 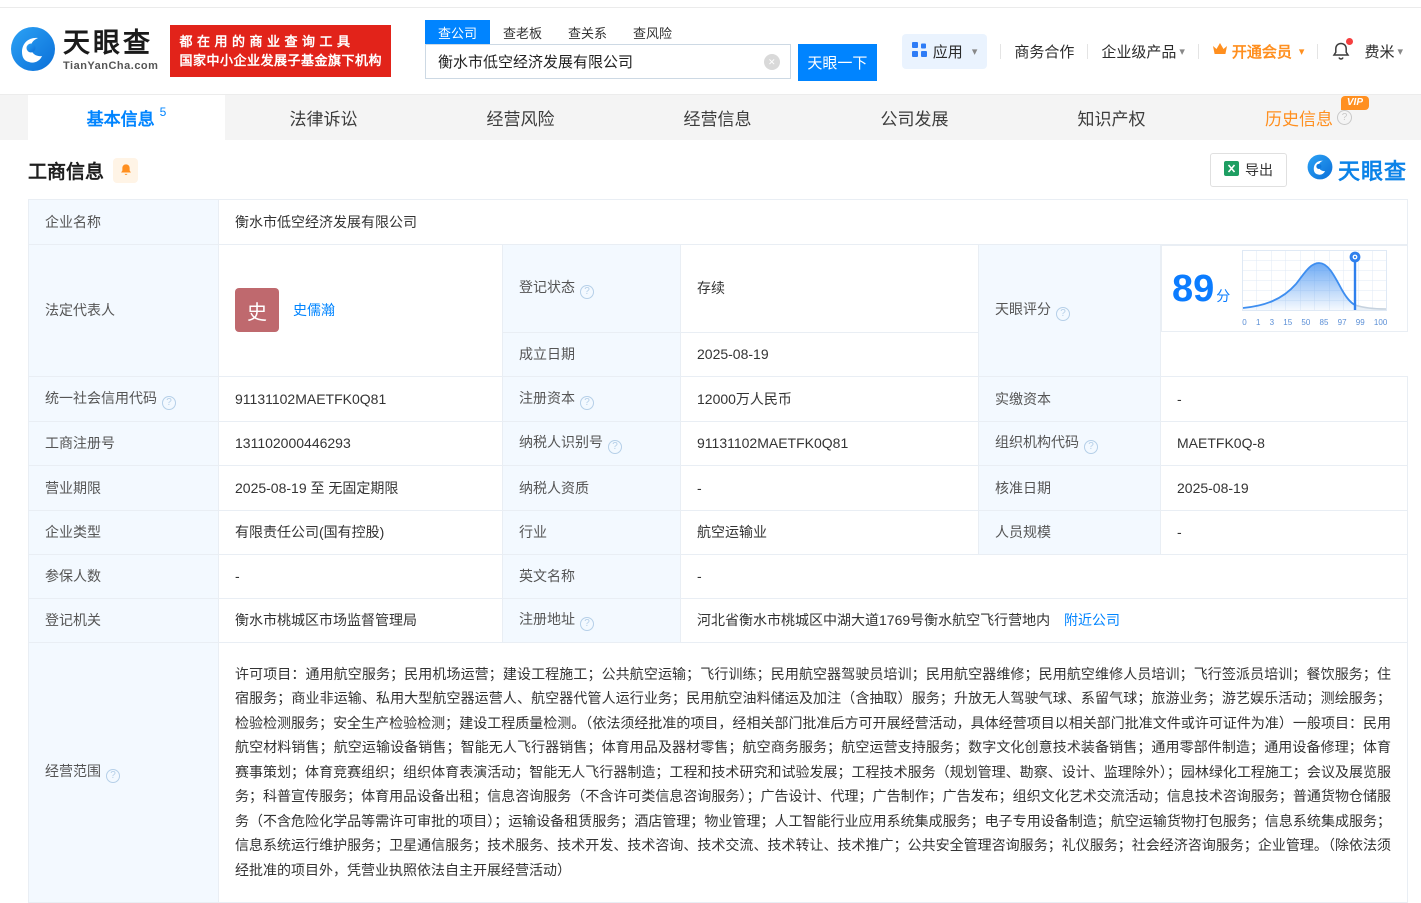 I want to click on reg-authority-value: 衡水市桃城区市场监督管理局, so click(x=360, y=620).